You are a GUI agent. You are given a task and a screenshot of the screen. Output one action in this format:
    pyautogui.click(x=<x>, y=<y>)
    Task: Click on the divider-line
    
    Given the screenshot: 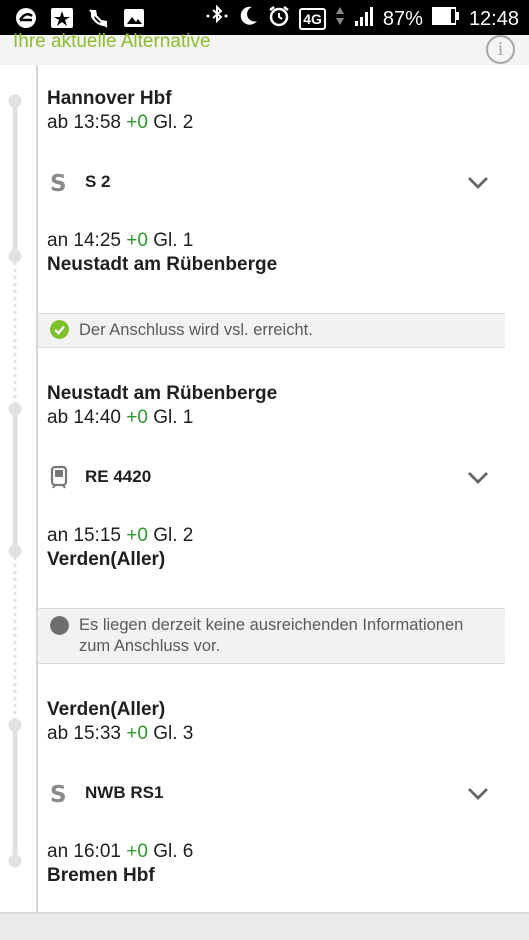 What is the action you would take?
    pyautogui.click(x=37, y=488)
    